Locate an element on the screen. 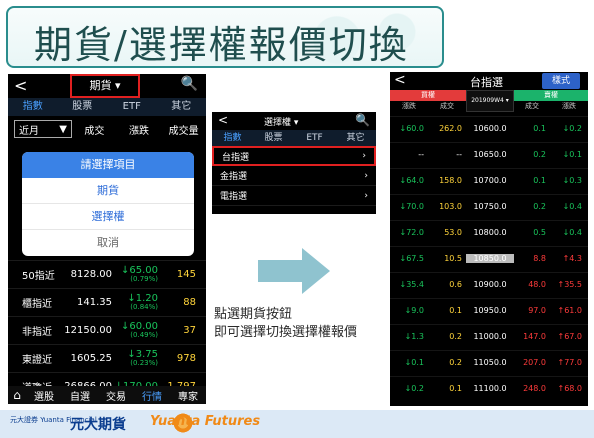 Image resolution: width=594 pixels, height=438 pixels. column-header-volume: 成交量 is located at coordinates (183, 131).